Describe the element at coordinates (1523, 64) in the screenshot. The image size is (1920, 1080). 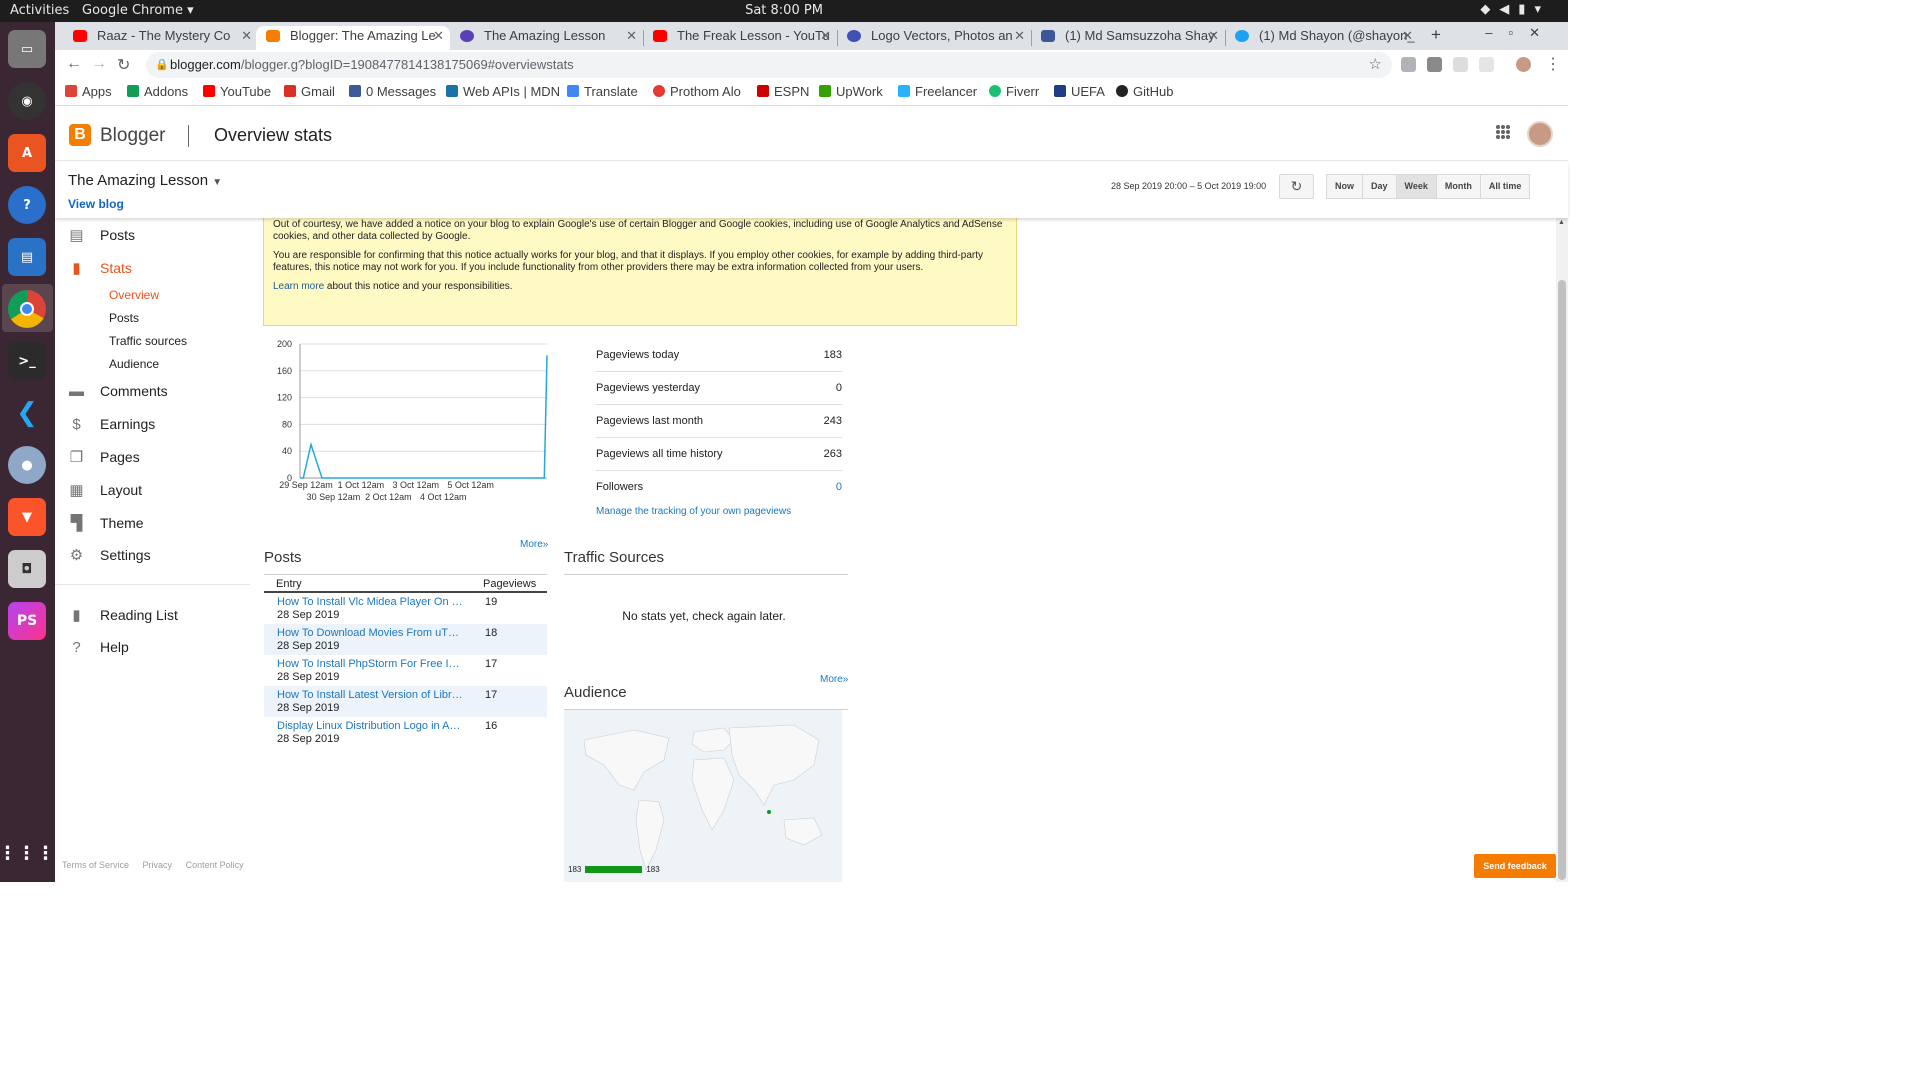
I see `profile-avatar` at that location.